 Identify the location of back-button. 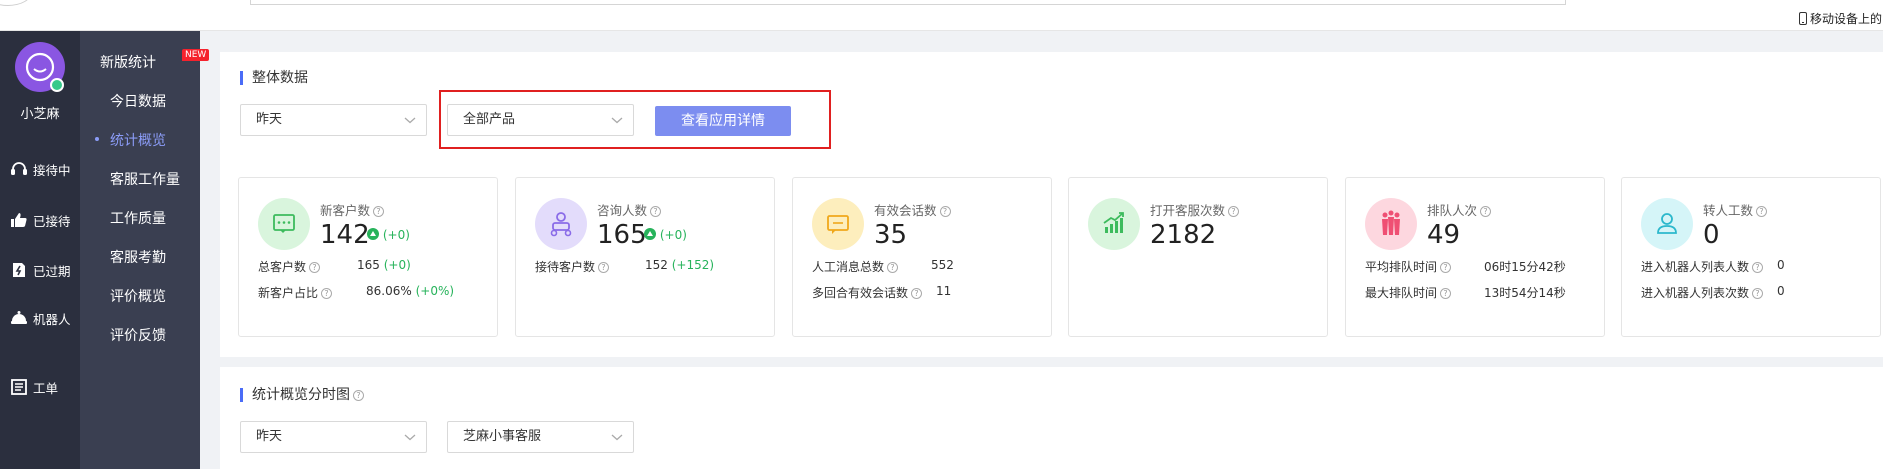
(16, 3).